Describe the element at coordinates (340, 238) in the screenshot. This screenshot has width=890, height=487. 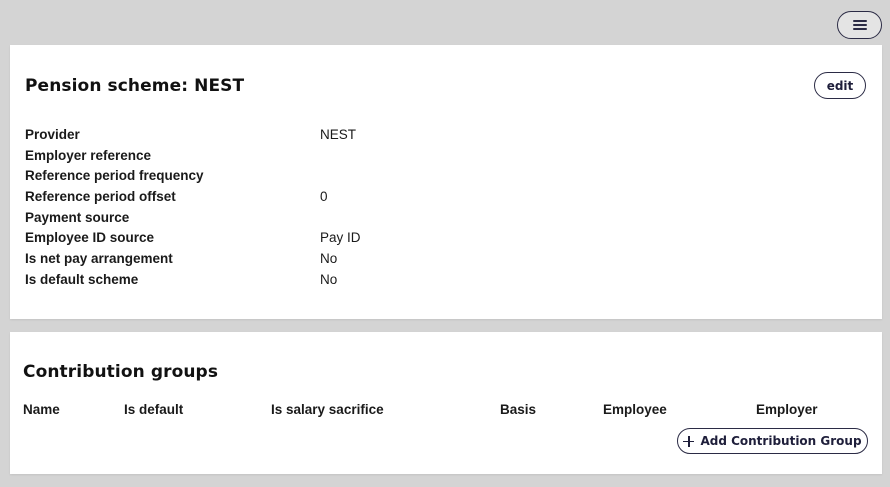
I see `detail-value: Pay ID` at that location.